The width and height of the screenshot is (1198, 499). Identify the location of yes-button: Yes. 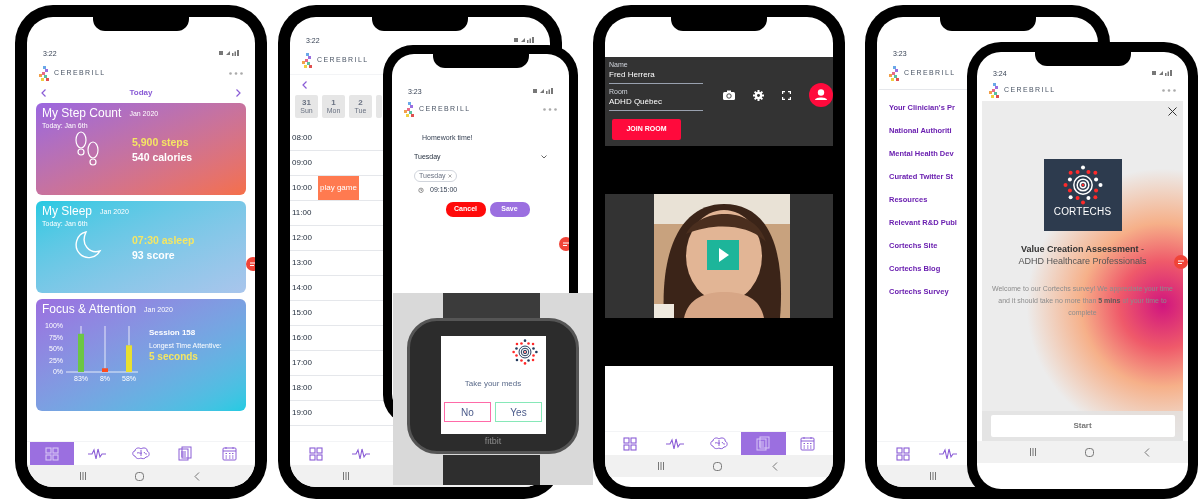
(518, 412).